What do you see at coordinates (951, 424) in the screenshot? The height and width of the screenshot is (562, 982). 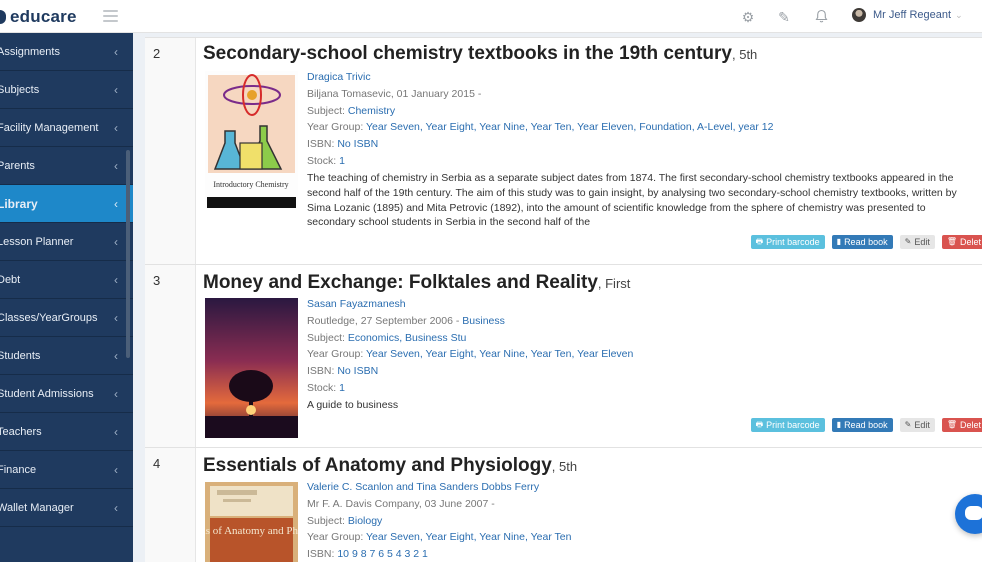 I see `trash-icon: 🗑` at bounding box center [951, 424].